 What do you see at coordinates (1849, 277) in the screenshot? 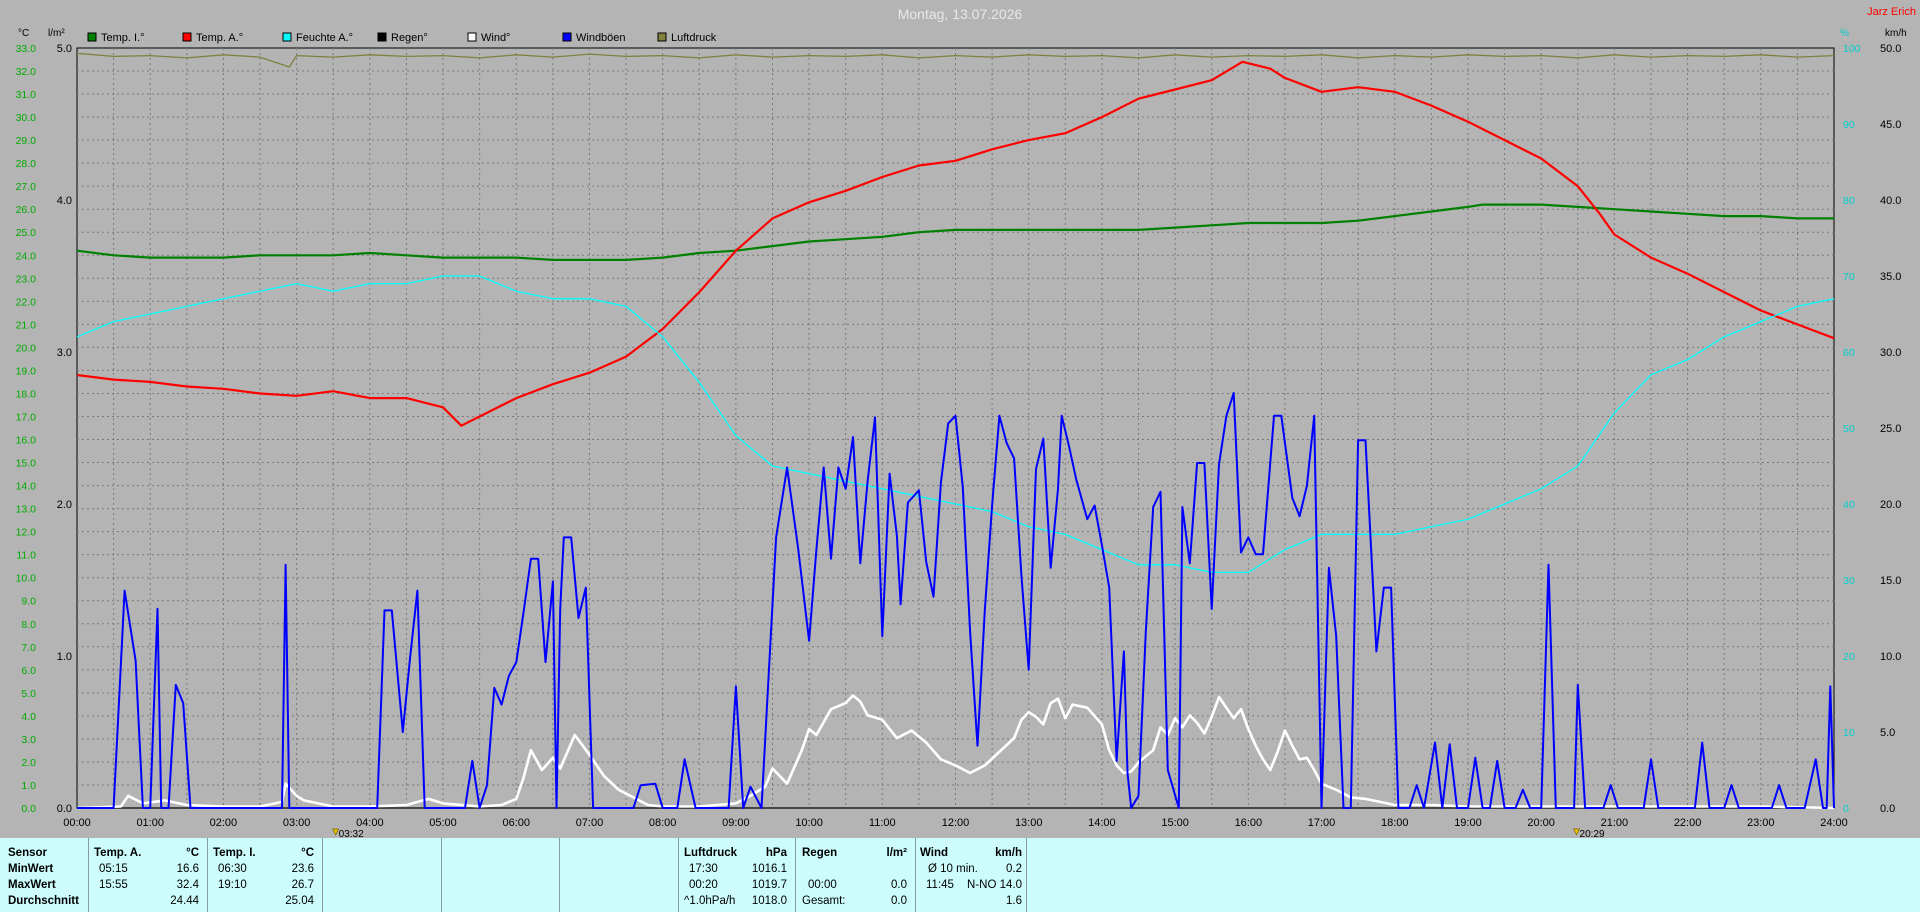
I see `humidity-tick-label: 70` at bounding box center [1849, 277].